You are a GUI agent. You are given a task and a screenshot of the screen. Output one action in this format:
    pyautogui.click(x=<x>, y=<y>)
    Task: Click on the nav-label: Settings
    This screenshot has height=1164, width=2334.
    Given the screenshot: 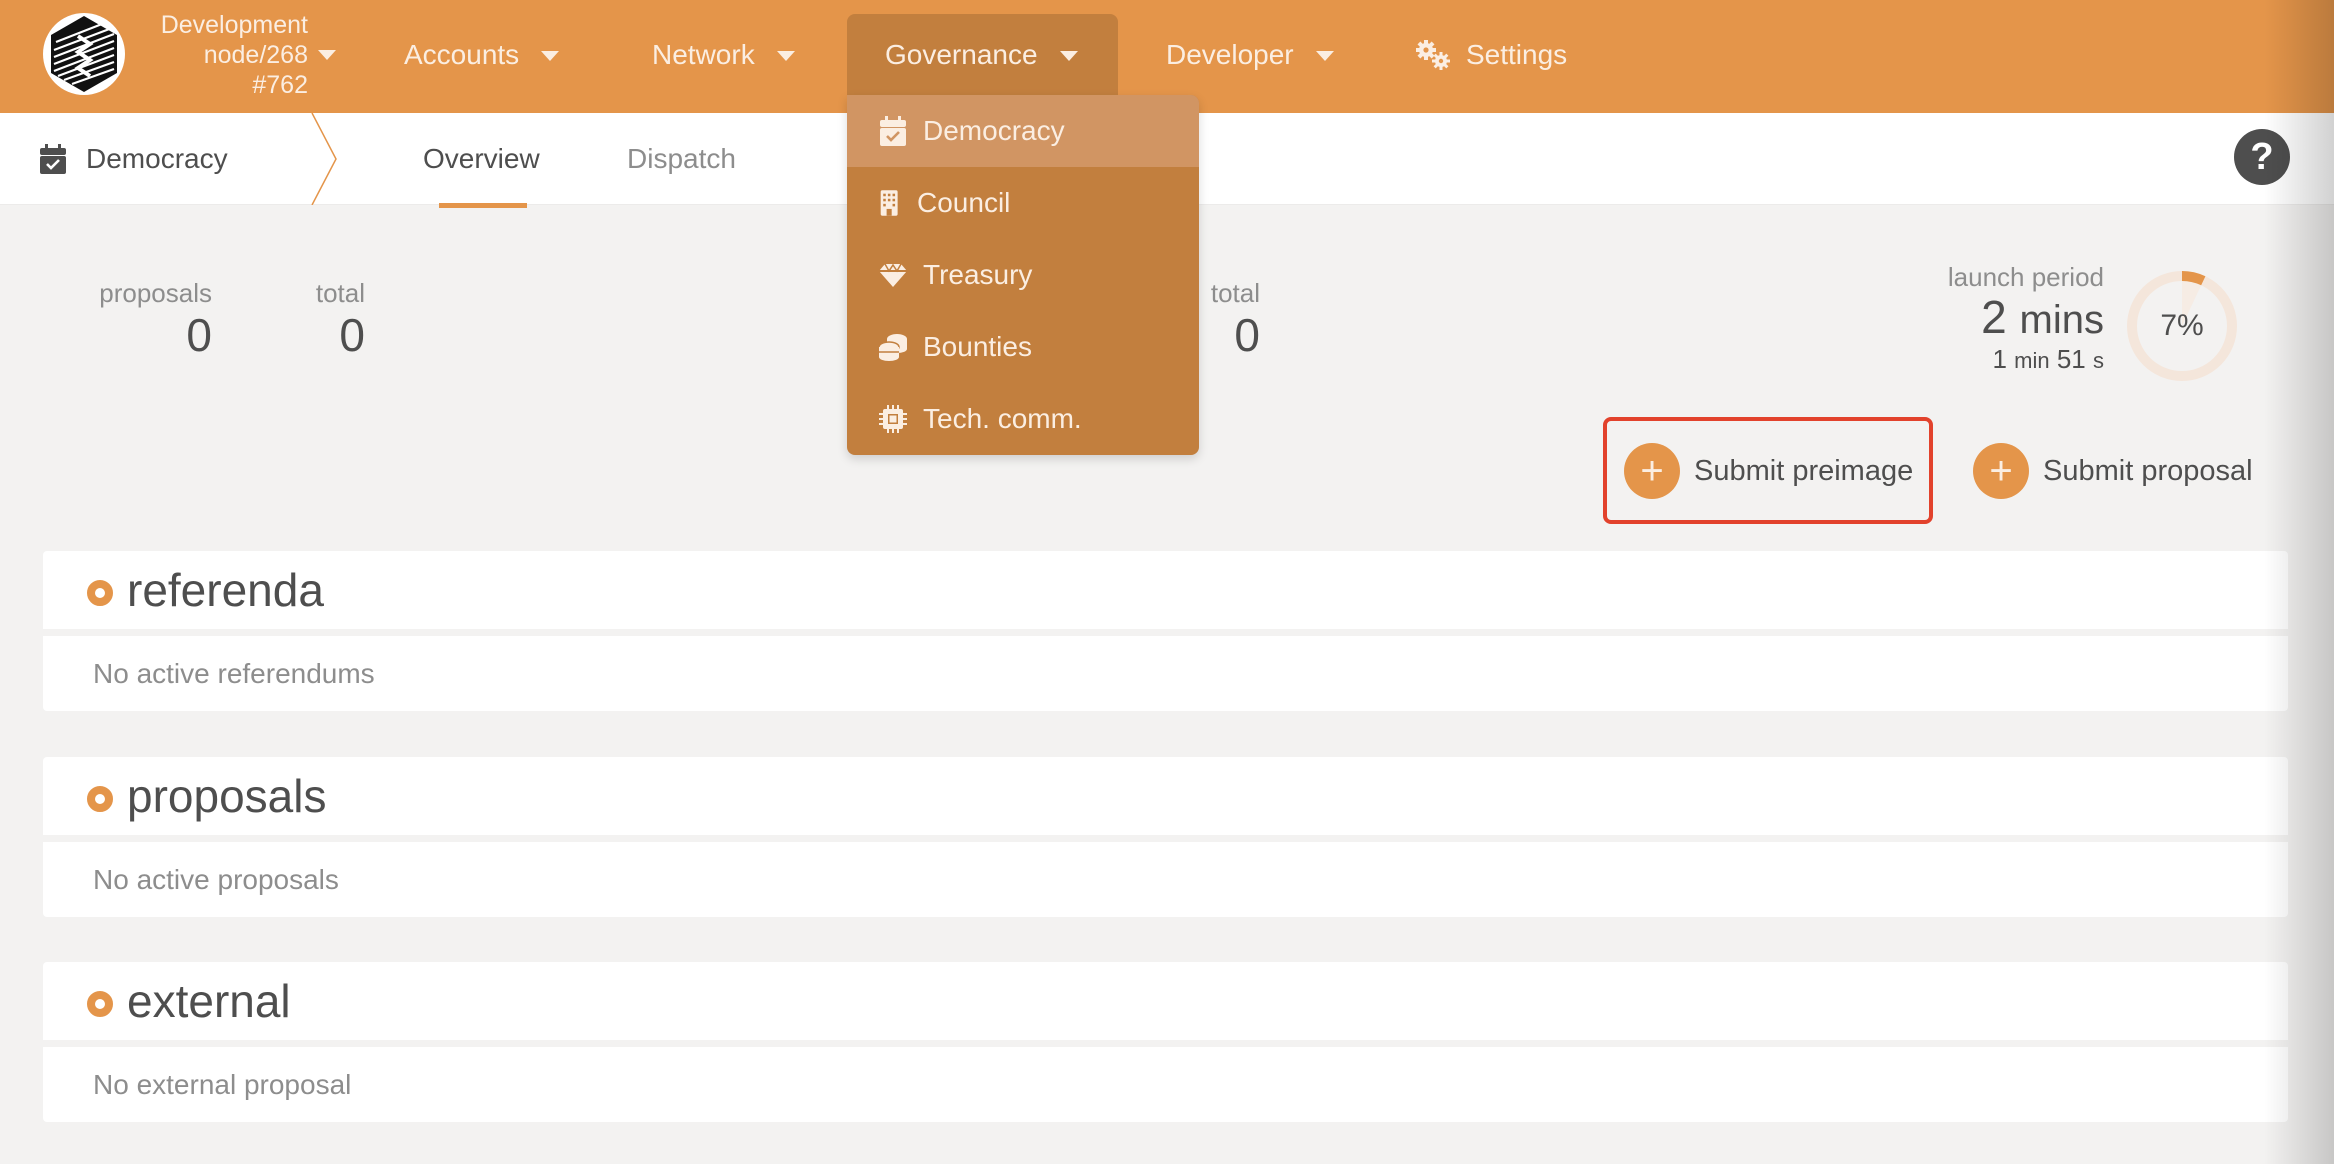 What is the action you would take?
    pyautogui.click(x=1517, y=54)
    